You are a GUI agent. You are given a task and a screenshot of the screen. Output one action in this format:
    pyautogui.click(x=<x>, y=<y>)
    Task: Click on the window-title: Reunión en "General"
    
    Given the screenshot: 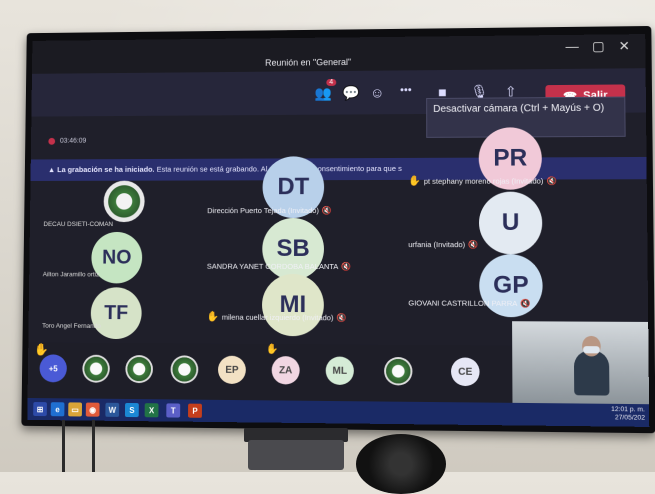 What is the action you would take?
    pyautogui.click(x=308, y=62)
    